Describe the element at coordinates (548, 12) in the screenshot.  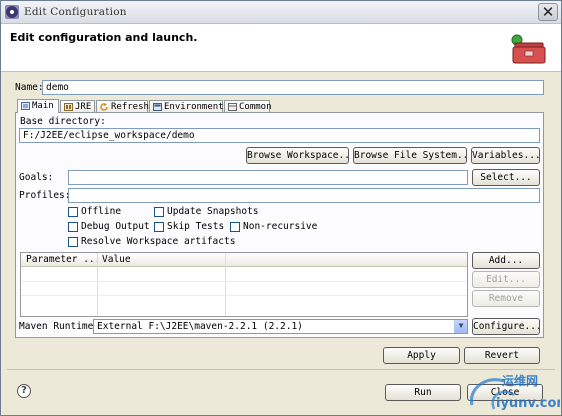
I see `close-window-button: ✕` at that location.